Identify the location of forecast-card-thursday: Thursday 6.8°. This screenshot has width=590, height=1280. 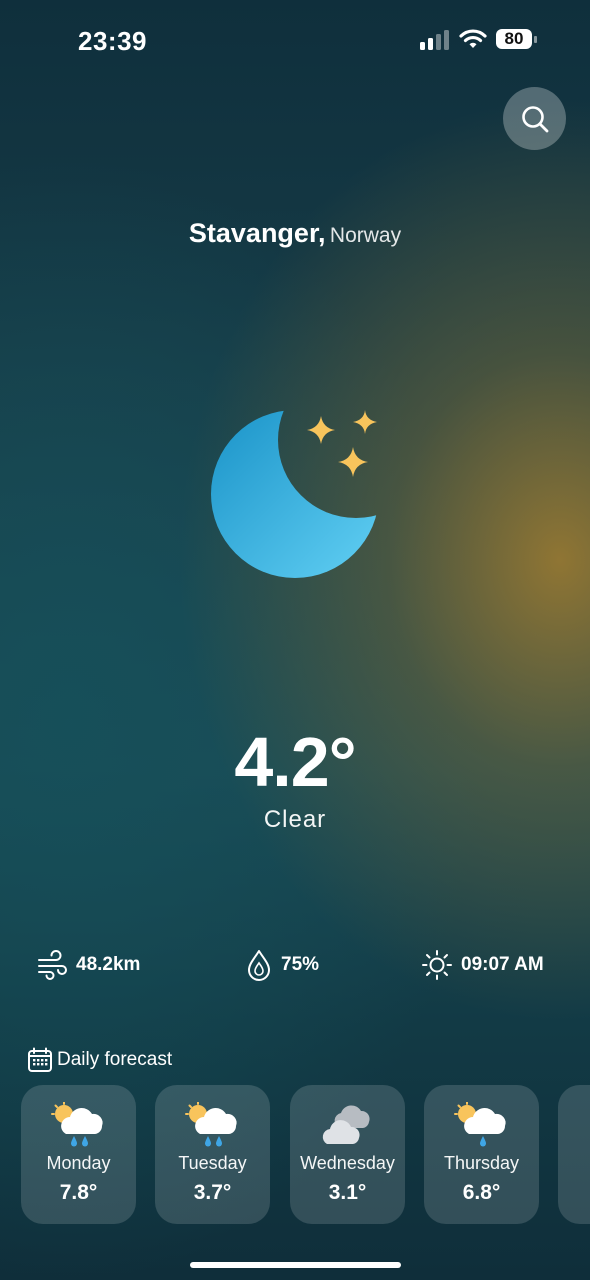
(481, 1154).